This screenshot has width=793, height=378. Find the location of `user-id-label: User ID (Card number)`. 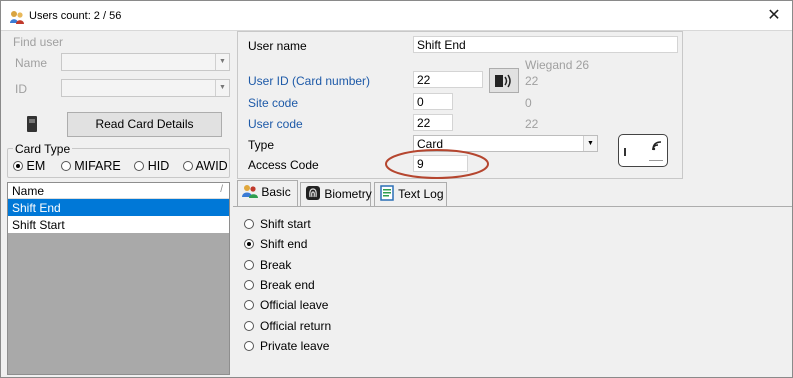

user-id-label: User ID (Card number) is located at coordinates (309, 81).